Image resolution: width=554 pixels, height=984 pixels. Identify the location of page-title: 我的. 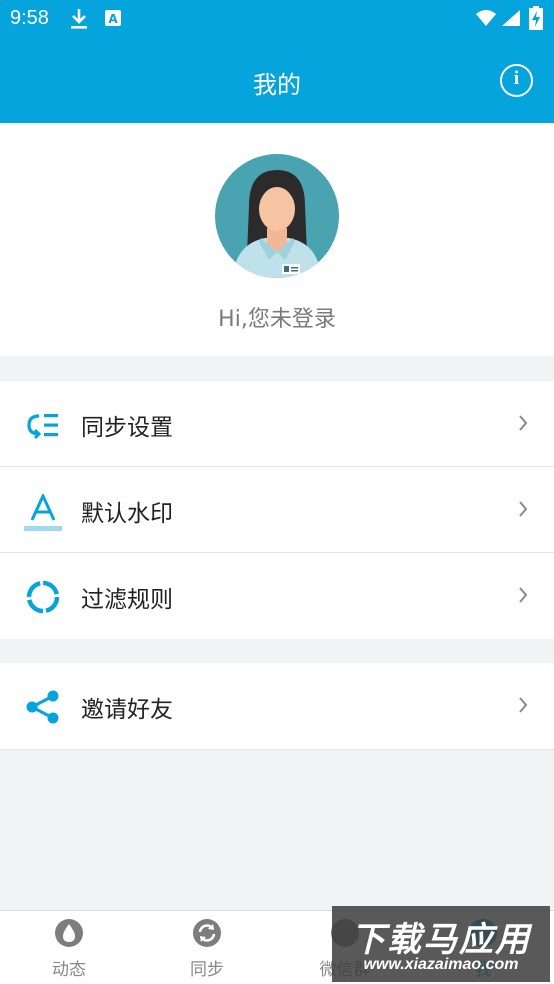
(277, 85).